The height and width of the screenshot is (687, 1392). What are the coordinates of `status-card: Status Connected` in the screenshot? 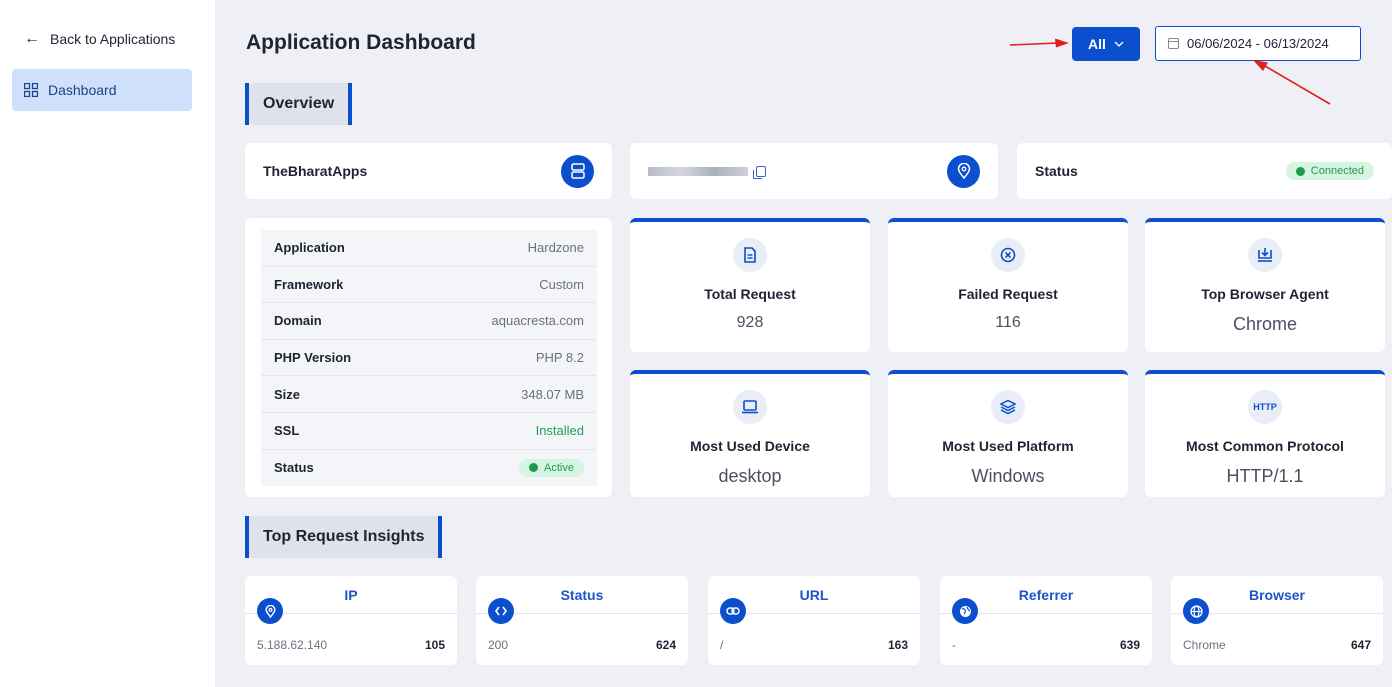 It's located at (1204, 171).